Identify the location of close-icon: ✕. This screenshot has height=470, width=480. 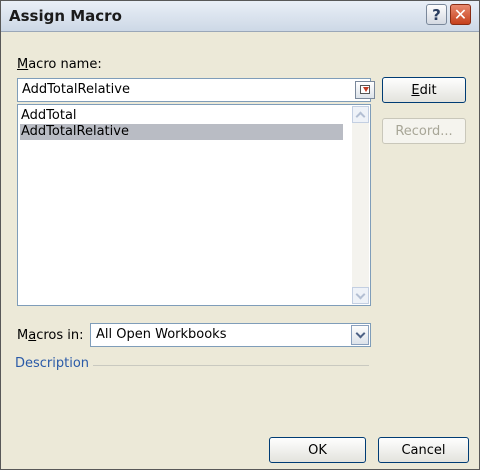
(460, 14).